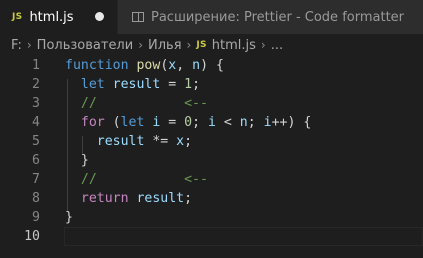  I want to click on code-line: 10, so click(211, 236).